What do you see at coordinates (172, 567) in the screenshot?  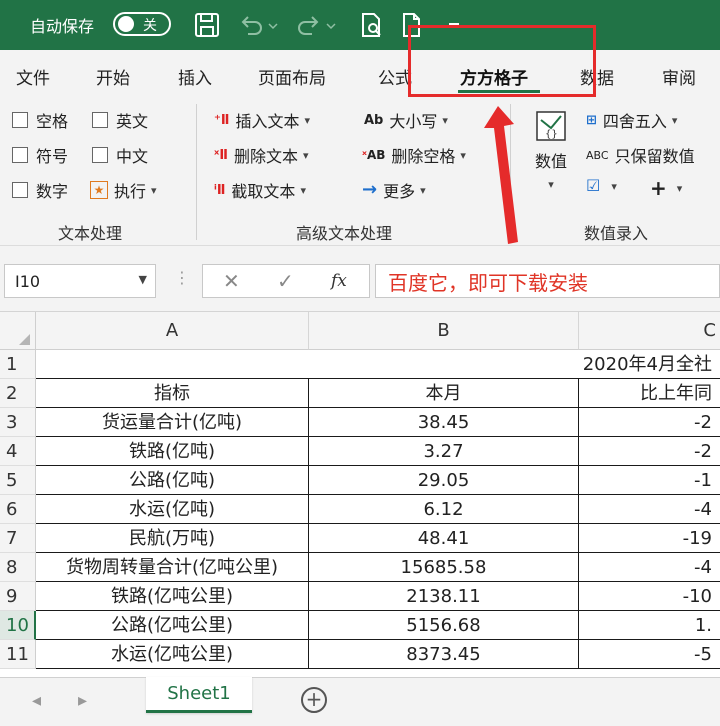 I see `table-cell: 货物周转量合计(亿吨公里)` at bounding box center [172, 567].